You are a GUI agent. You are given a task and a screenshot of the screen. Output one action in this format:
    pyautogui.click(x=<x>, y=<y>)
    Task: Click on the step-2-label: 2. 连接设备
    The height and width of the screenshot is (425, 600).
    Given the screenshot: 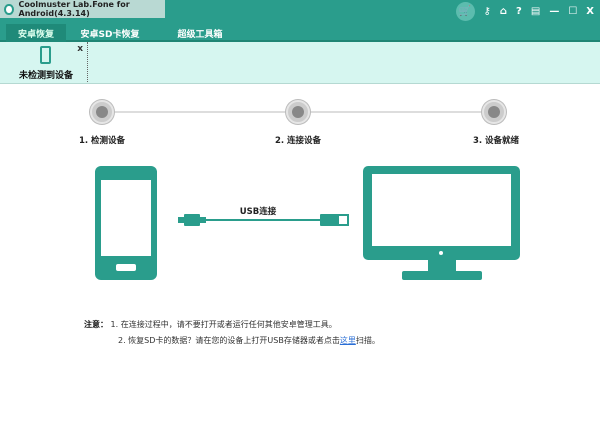 What is the action you would take?
    pyautogui.click(x=298, y=141)
    